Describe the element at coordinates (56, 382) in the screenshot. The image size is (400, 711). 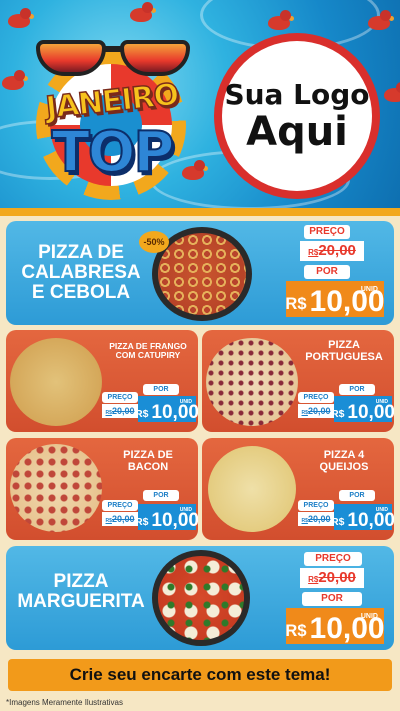
I see `pizza-frango-image` at that location.